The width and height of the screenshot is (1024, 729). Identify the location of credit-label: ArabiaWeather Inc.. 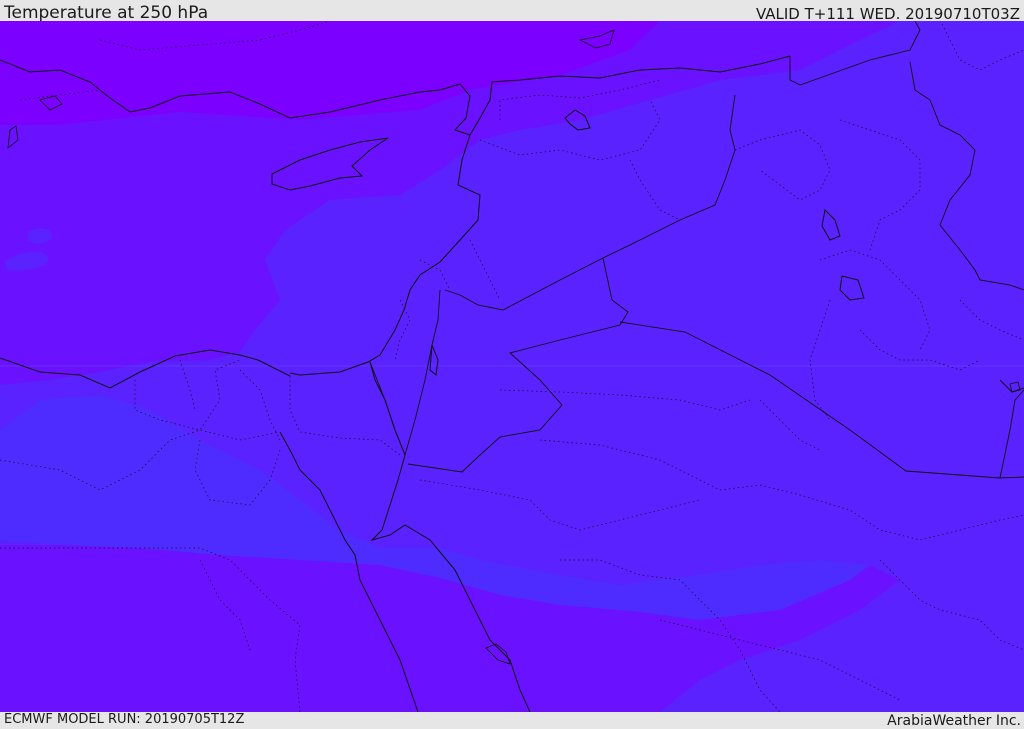
(954, 721).